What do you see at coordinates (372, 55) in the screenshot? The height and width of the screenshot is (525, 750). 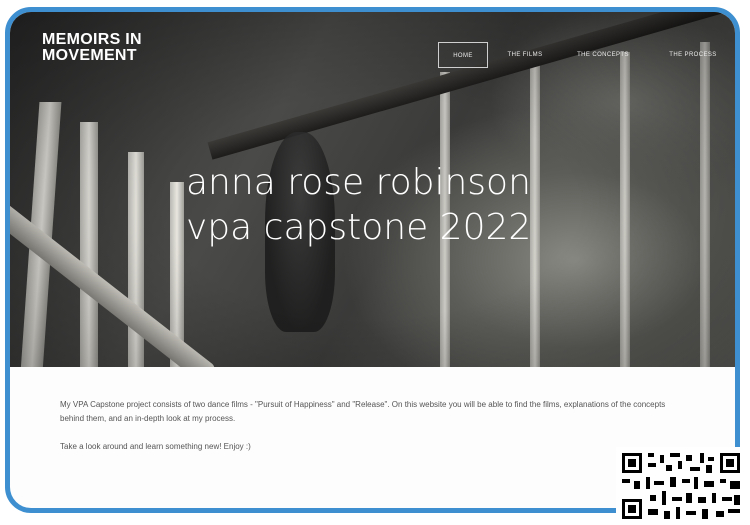 I see `main-nav: HOME THE FILMS THE CONCEPTS THE PROCESS` at bounding box center [372, 55].